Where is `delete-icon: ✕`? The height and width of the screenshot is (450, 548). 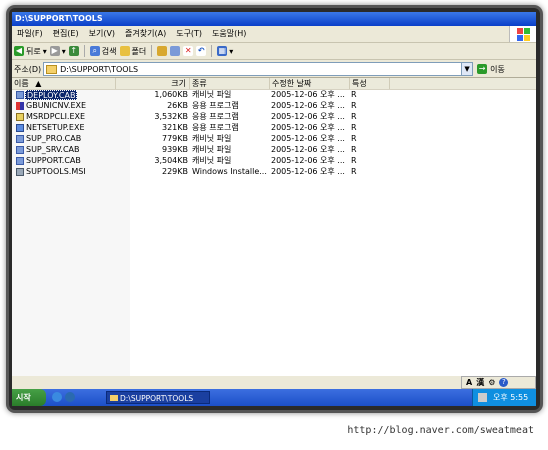 delete-icon: ✕ is located at coordinates (188, 51).